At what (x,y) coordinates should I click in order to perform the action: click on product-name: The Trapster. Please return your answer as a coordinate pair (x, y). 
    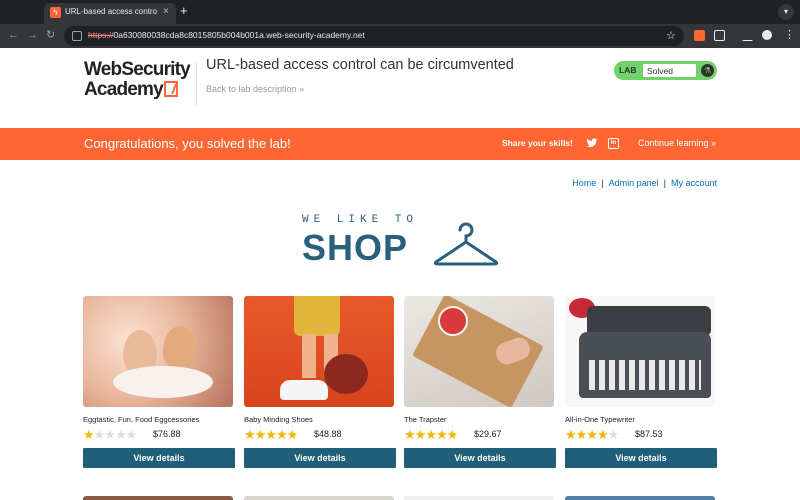
    Looking at the image, I should click on (425, 419).